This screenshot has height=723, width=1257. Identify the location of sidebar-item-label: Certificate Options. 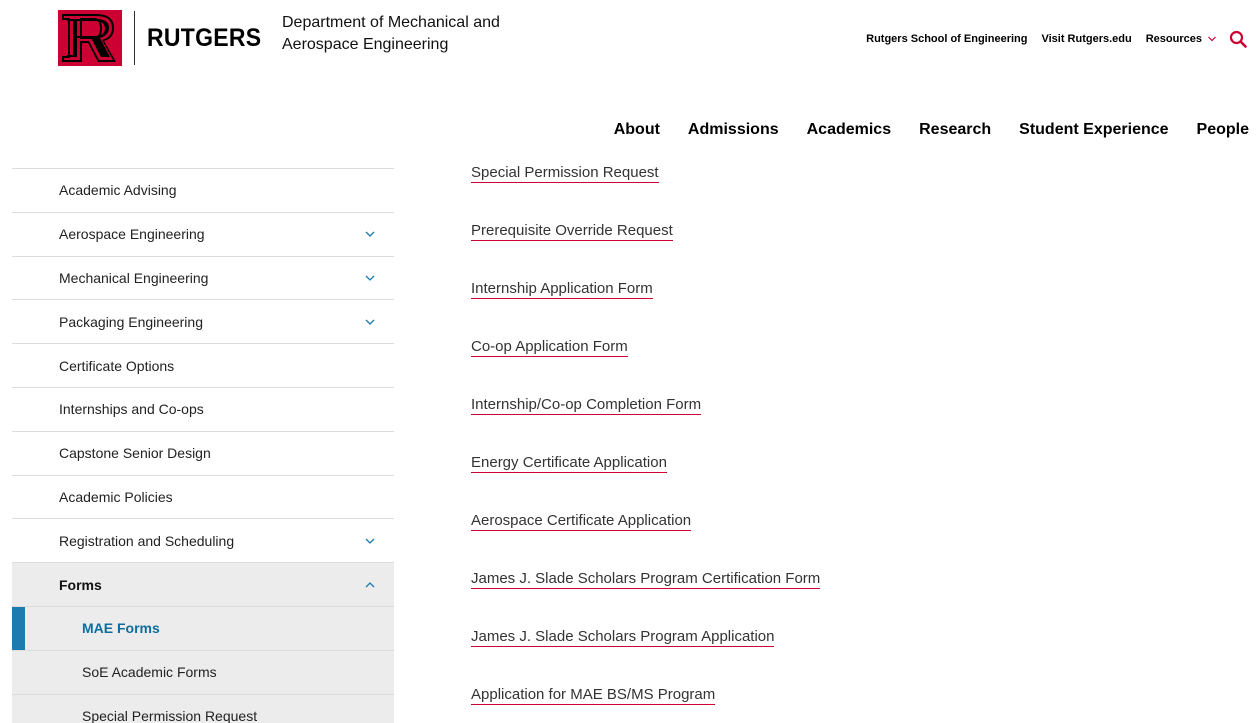
(117, 365).